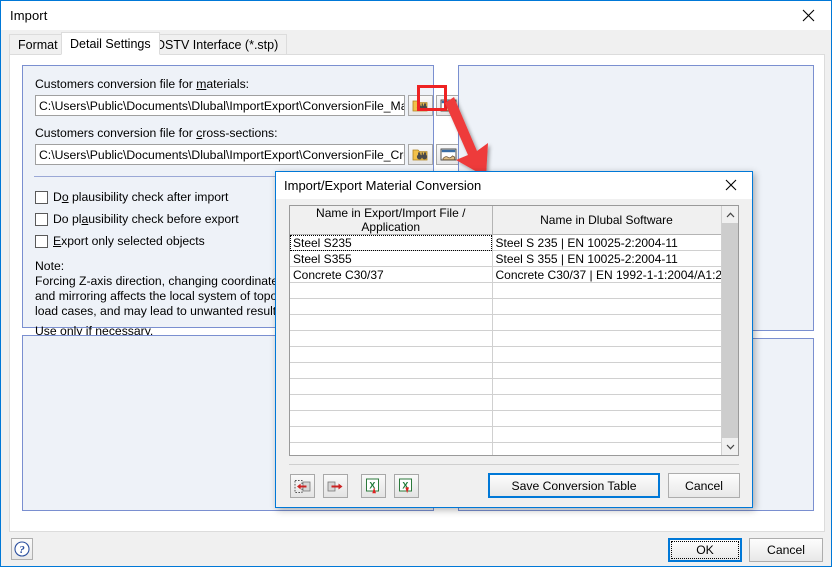 The height and width of the screenshot is (567, 832). I want to click on ok-button: OK, so click(705, 550).